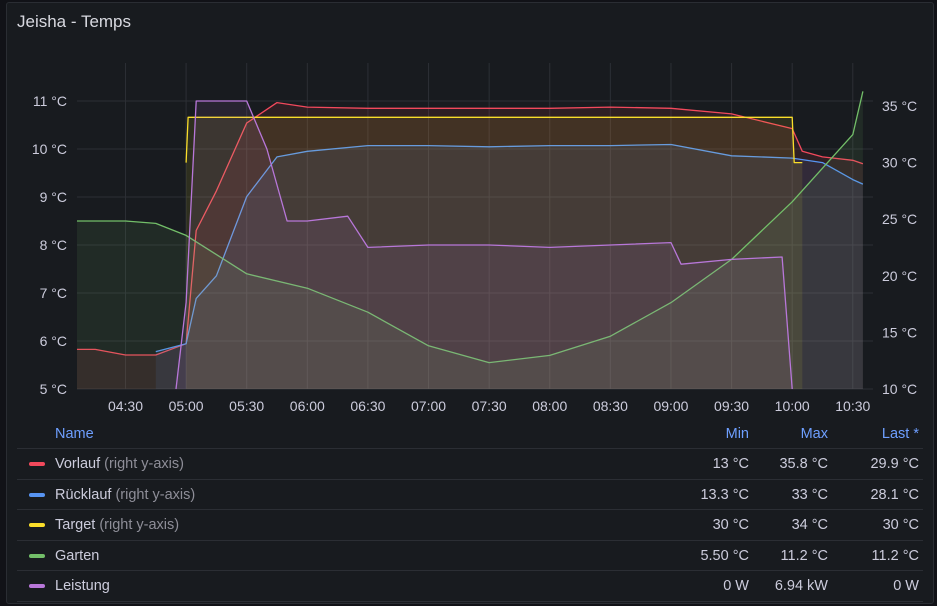 The height and width of the screenshot is (606, 937). What do you see at coordinates (899, 276) in the screenshot?
I see `y-right-tick-label: 20 °C` at bounding box center [899, 276].